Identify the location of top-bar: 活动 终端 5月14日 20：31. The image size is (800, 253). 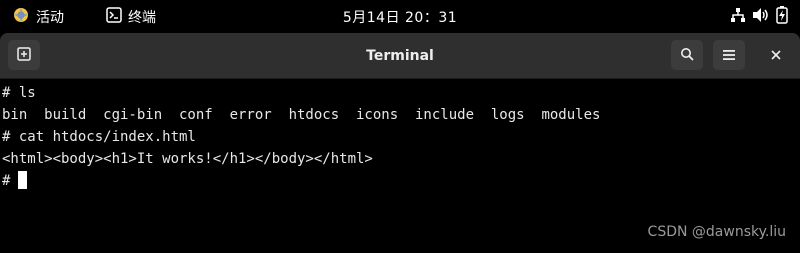
(400, 16).